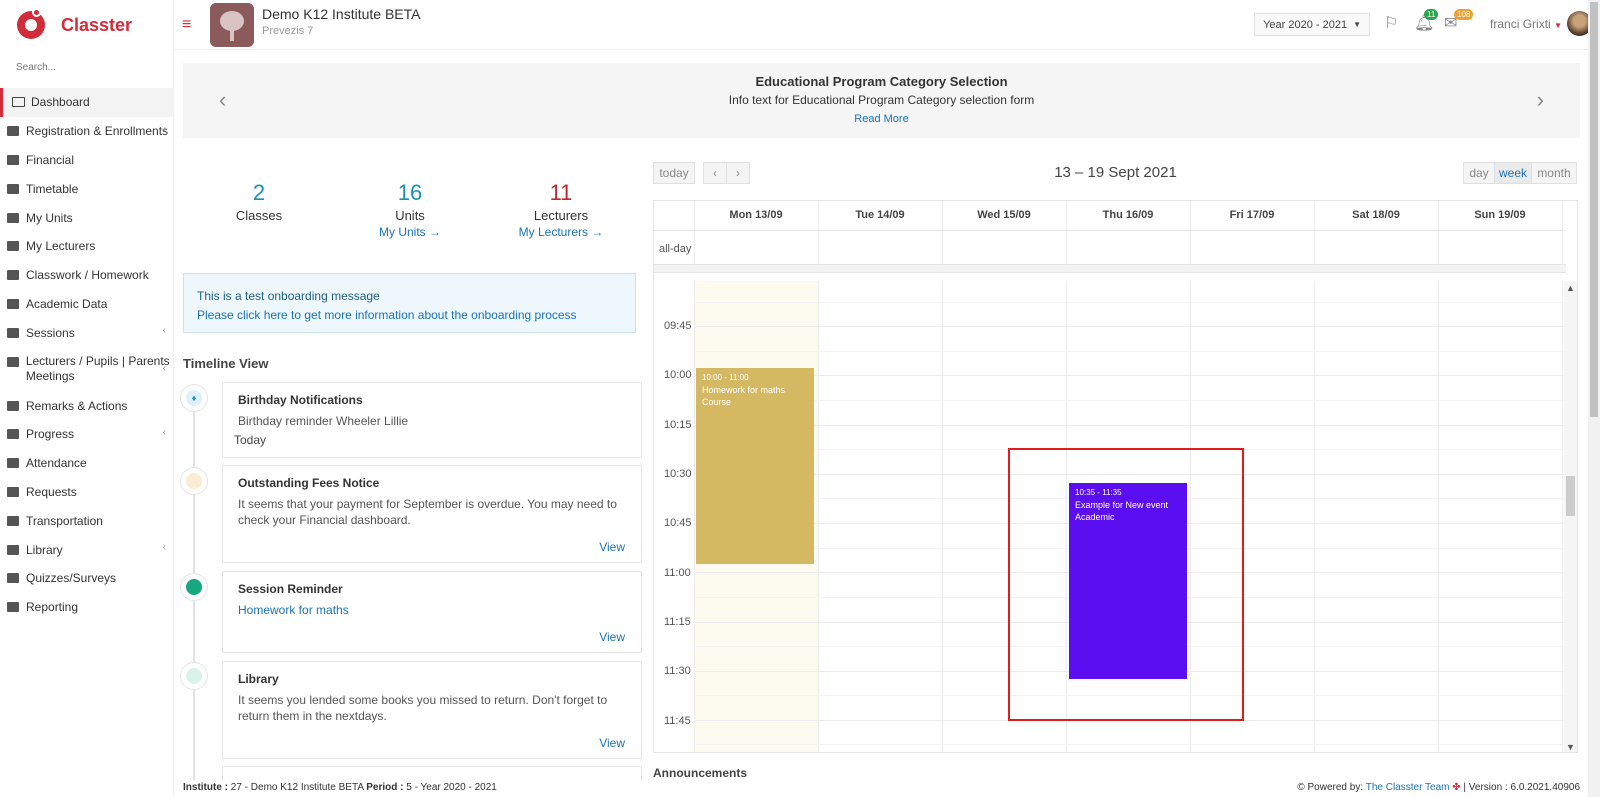 The image size is (1600, 797). I want to click on stat-label: Units, so click(410, 215).